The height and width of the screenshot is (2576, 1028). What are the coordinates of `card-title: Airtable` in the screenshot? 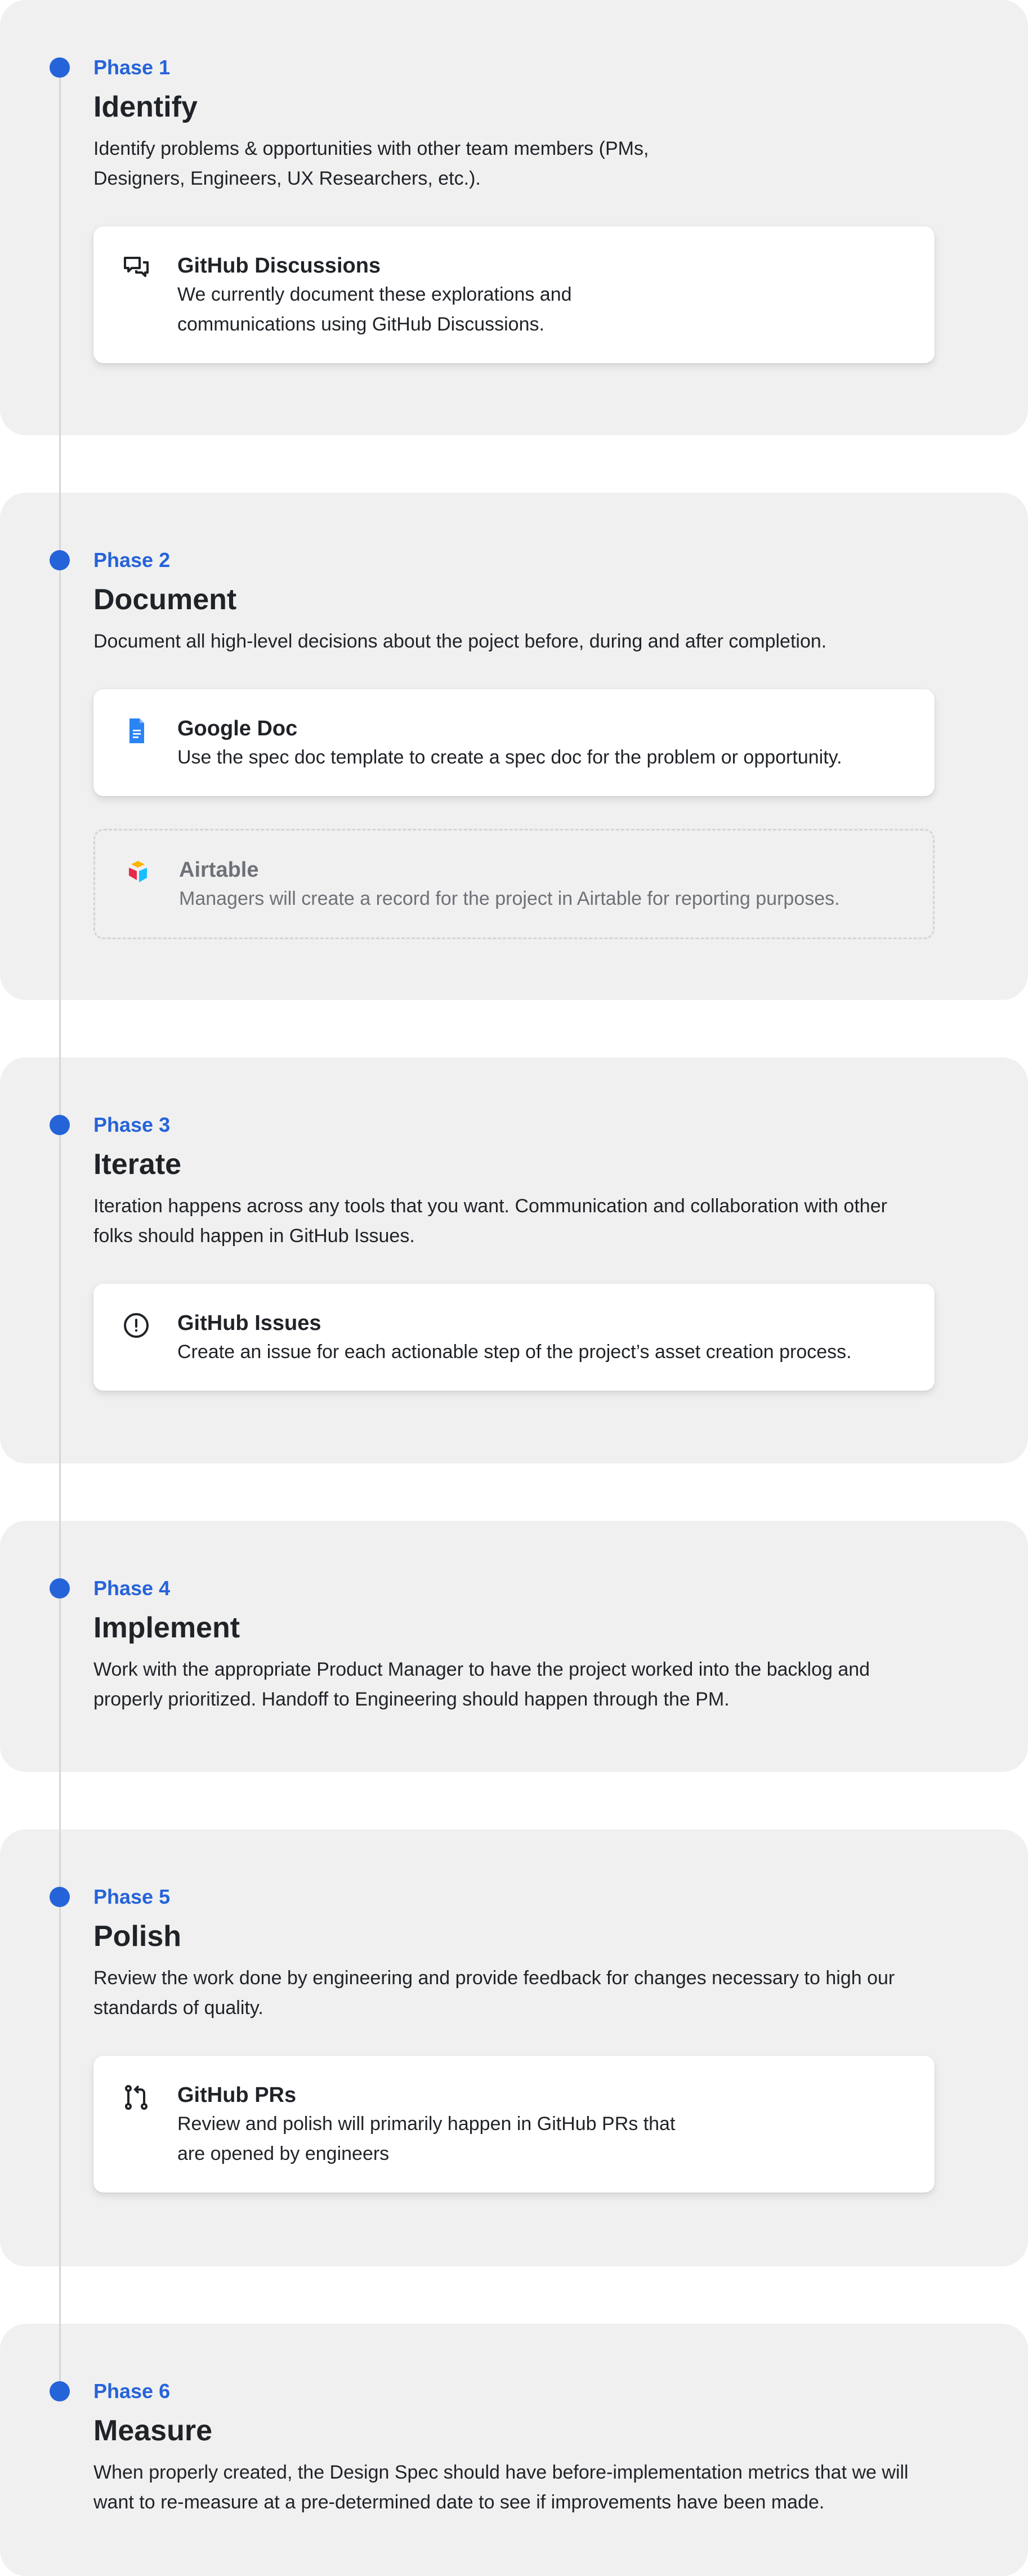 It's located at (219, 870).